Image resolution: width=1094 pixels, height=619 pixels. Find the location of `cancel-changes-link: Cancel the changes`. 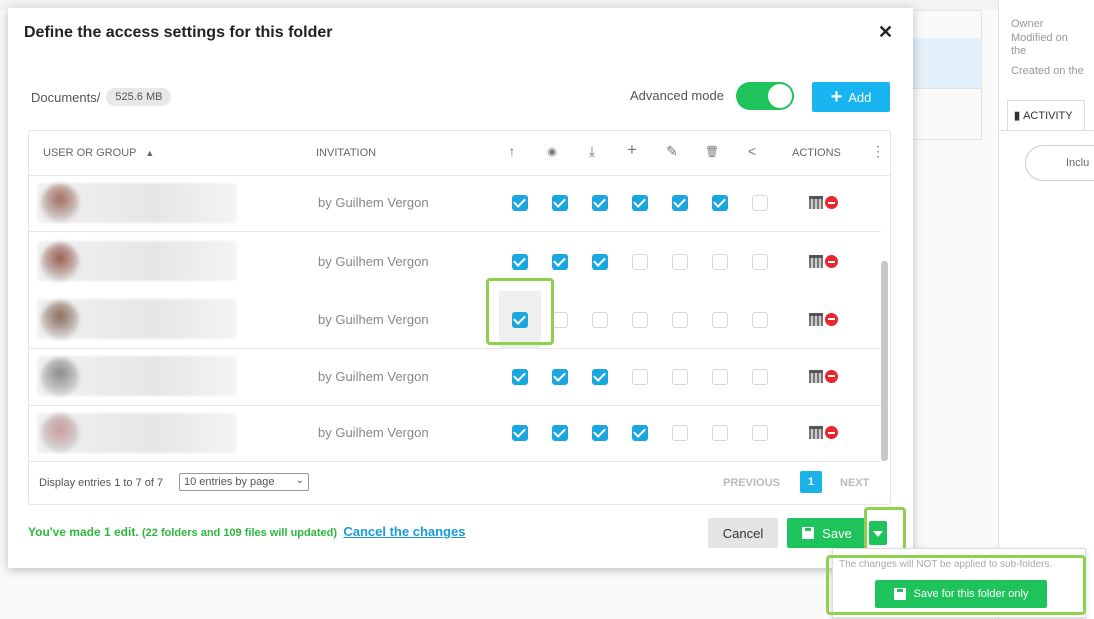

cancel-changes-link: Cancel the changes is located at coordinates (404, 531).